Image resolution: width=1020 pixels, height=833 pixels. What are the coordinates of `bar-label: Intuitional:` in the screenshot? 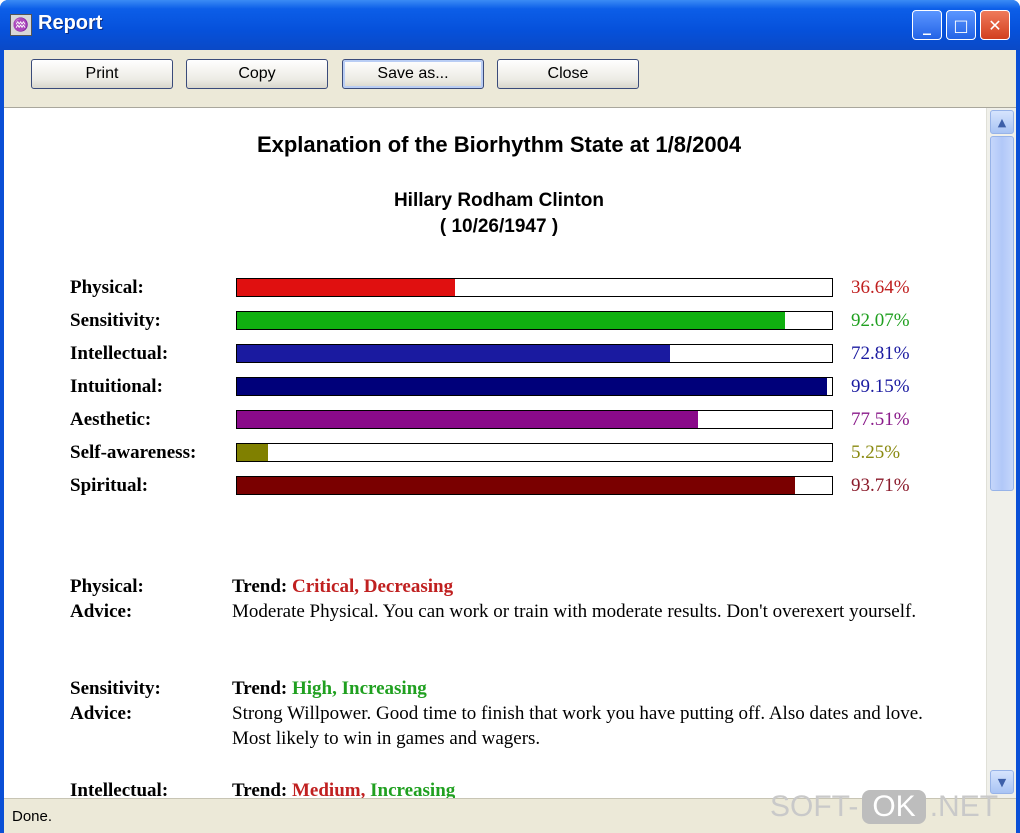 It's located at (116, 386).